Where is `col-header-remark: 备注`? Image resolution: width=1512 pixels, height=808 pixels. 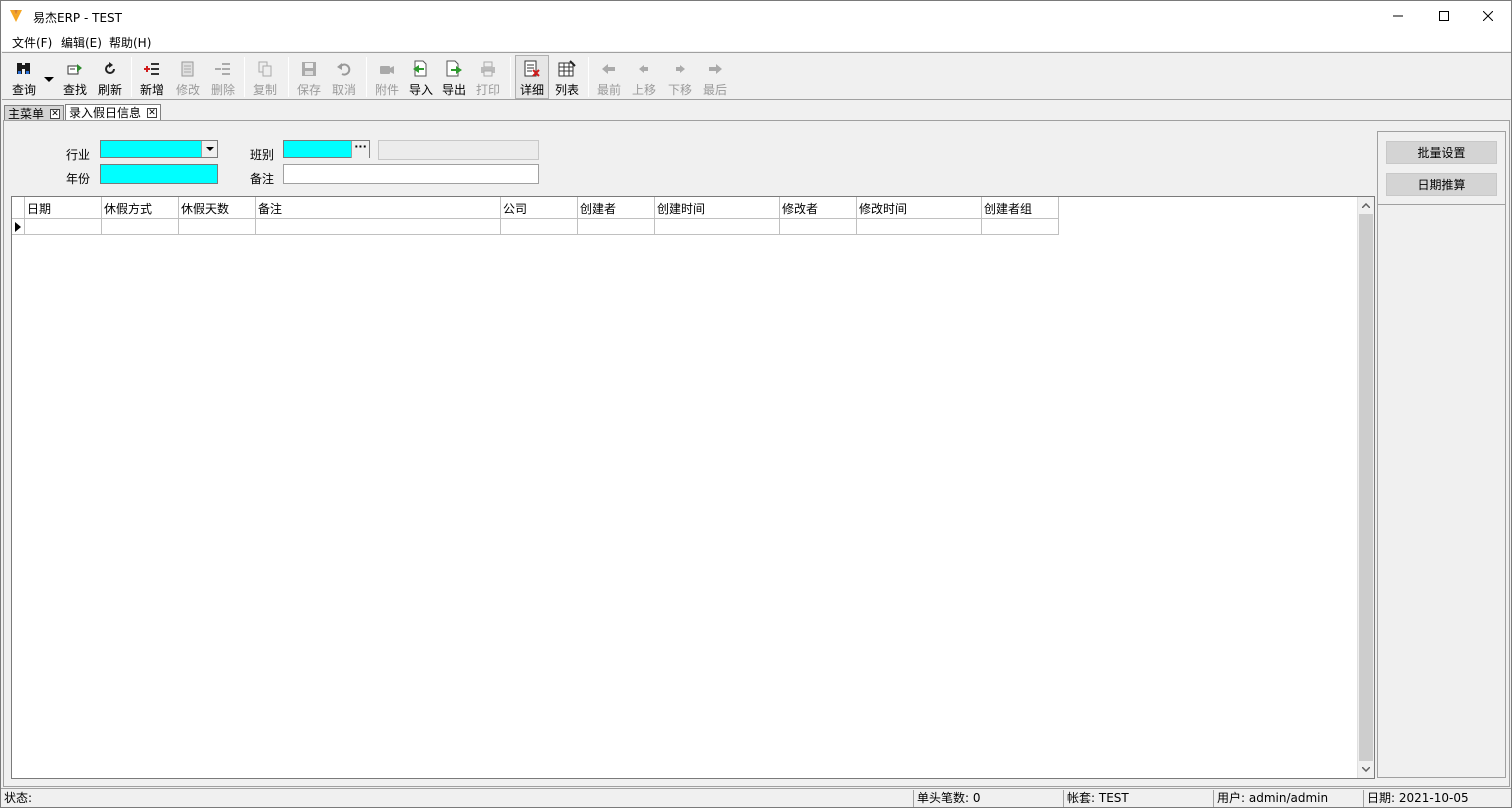
col-header-remark: 备注 is located at coordinates (378, 208).